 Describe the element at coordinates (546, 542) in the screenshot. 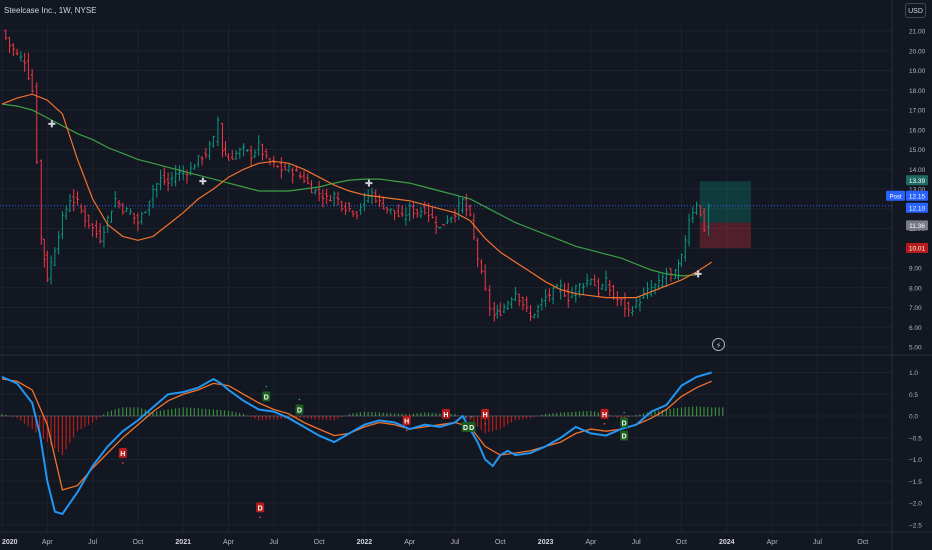

I see `x-tick-label: 2023` at that location.